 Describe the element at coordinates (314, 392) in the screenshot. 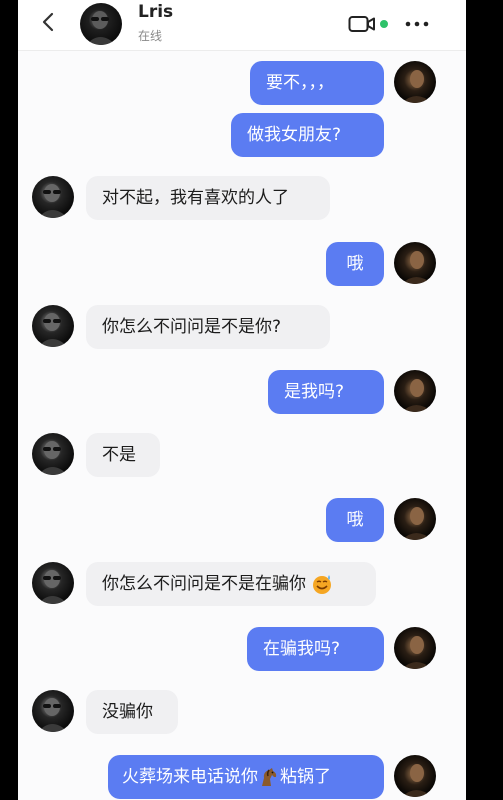

I see `message-text: 是我吗?` at that location.